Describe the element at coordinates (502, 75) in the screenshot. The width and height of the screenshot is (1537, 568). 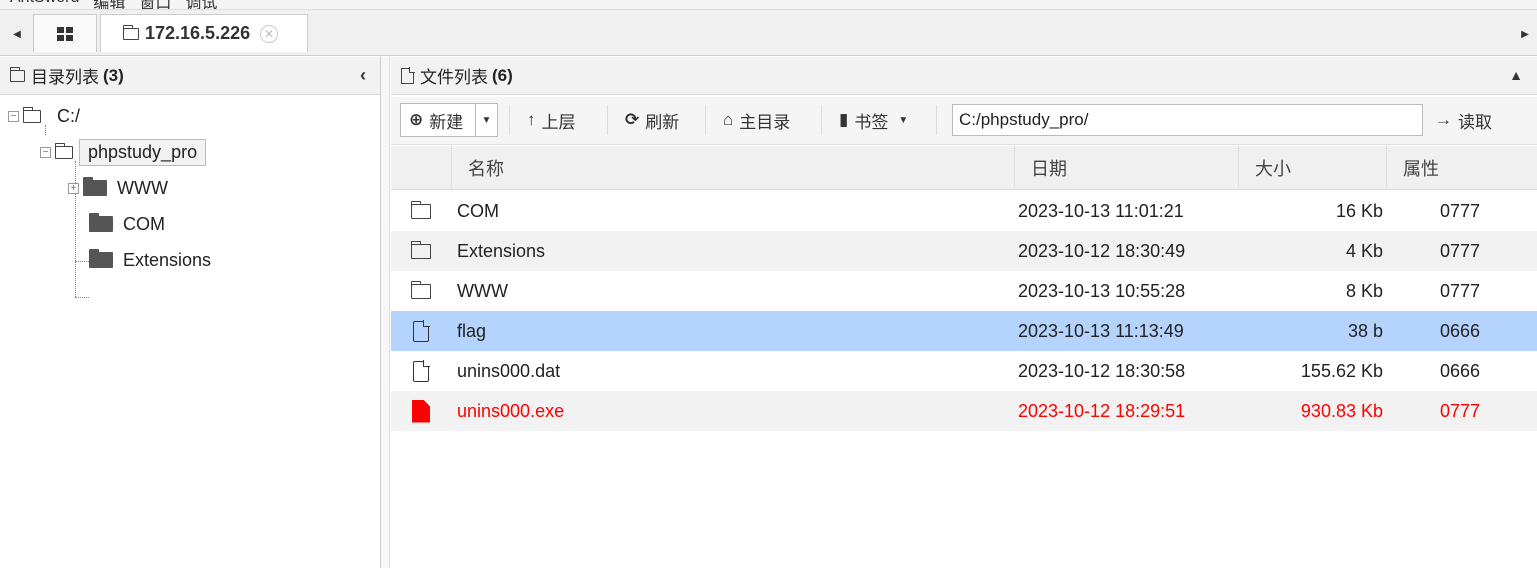
I see `file-count: (6)` at that location.